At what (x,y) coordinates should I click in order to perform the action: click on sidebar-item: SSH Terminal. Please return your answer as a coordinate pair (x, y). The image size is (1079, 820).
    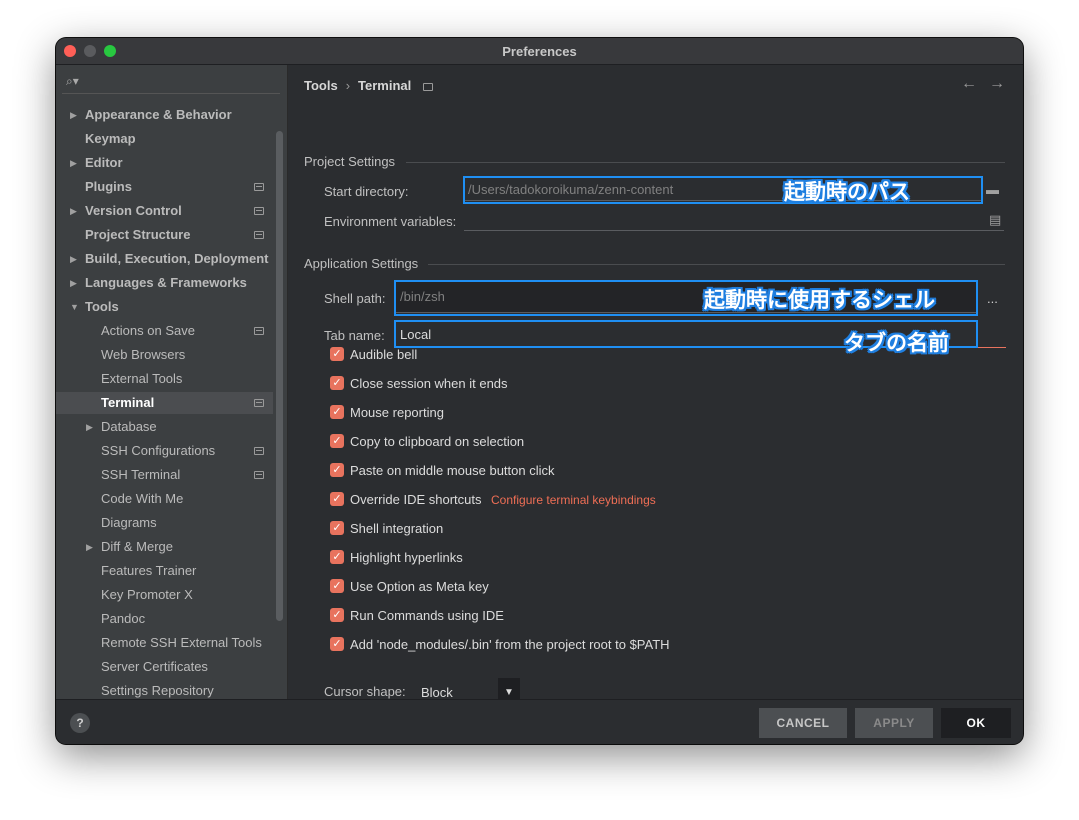
    Looking at the image, I should click on (164, 475).